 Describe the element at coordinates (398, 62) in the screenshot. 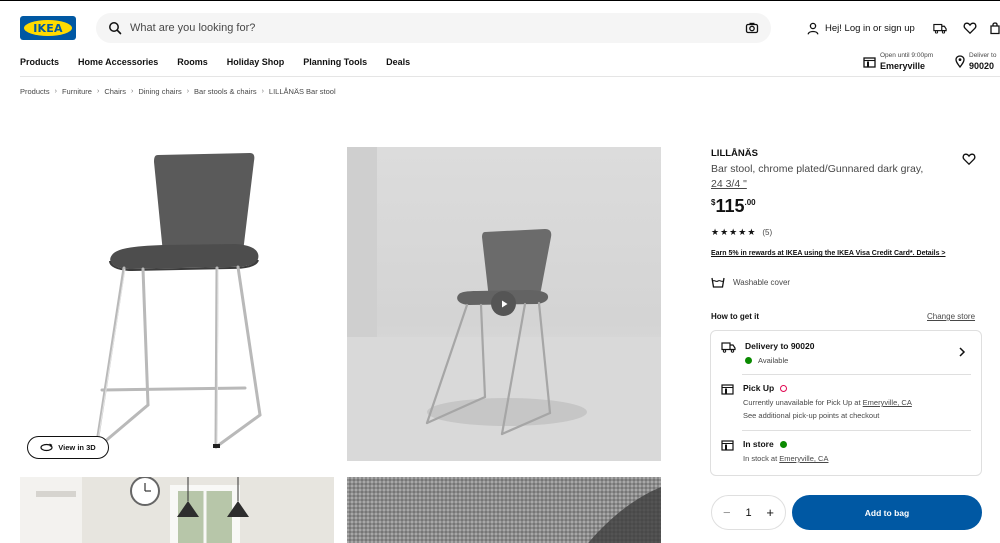

I see `nav-deals: Deals` at that location.